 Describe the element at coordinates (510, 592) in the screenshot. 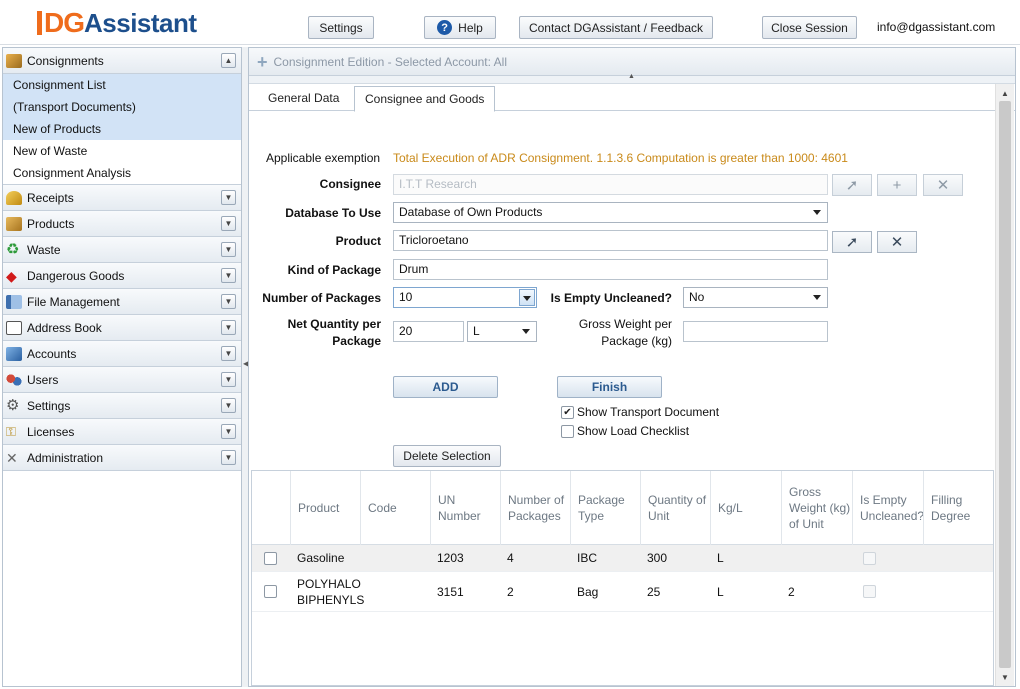

I see `cell-number-of-packages: 2` at that location.